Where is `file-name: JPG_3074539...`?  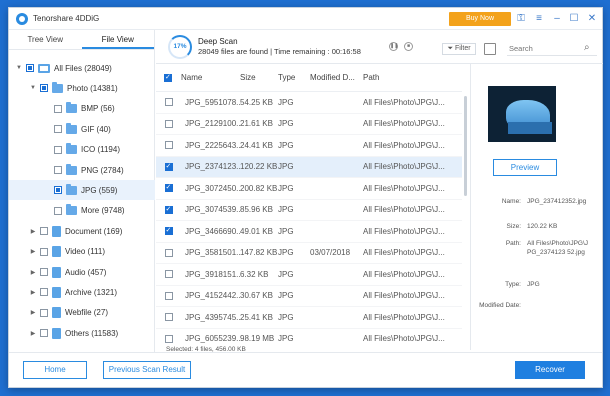
file-name: JPG_3074539... is located at coordinates (212, 210).